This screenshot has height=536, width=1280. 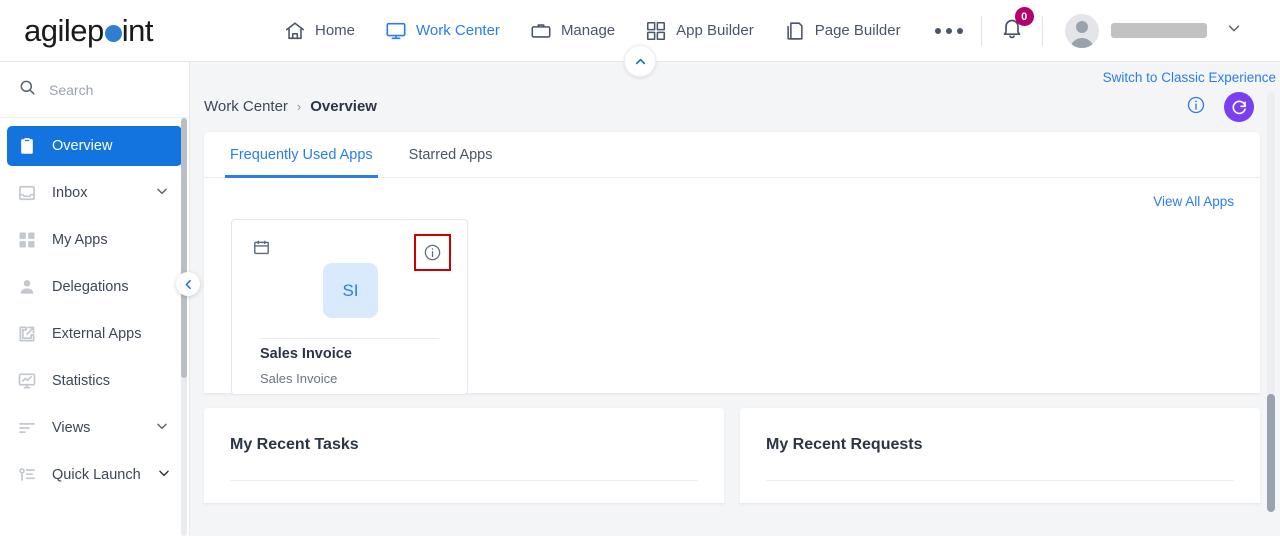 I want to click on nav-label-manage: Manage, so click(x=588, y=30).